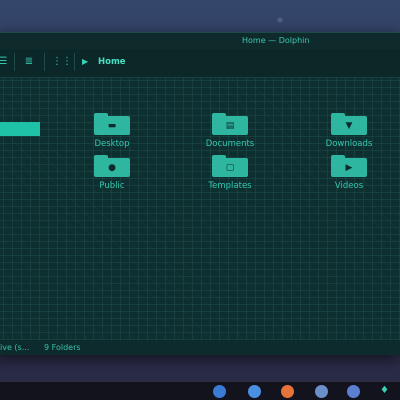  I want to click on status-bar: ive (s... 9 Folders, so click(200, 348).